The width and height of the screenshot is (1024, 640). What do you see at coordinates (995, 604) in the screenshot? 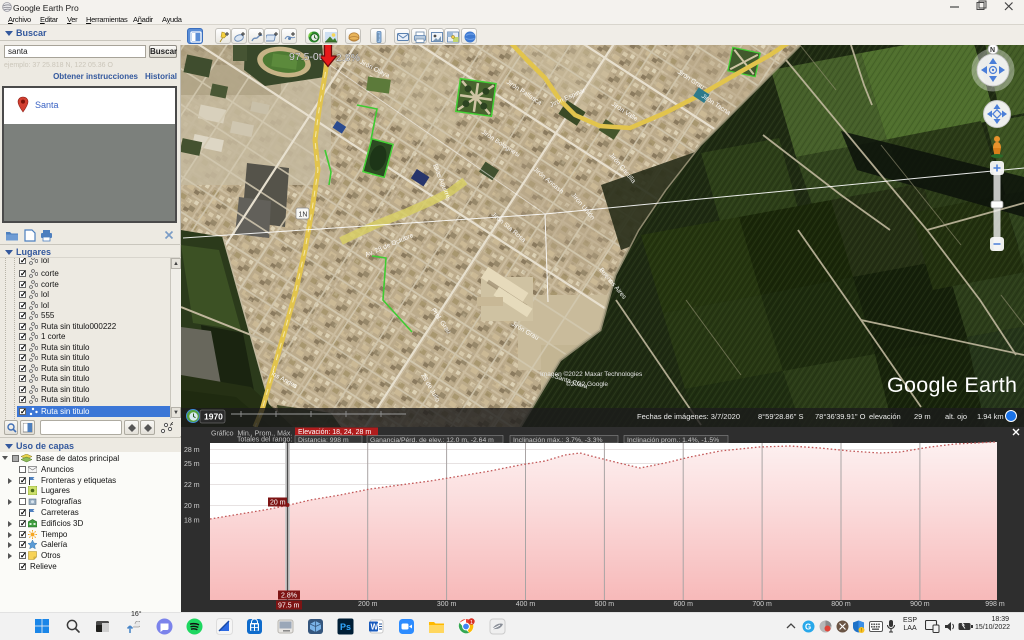
I see `svg-text: 998 m` at bounding box center [995, 604].